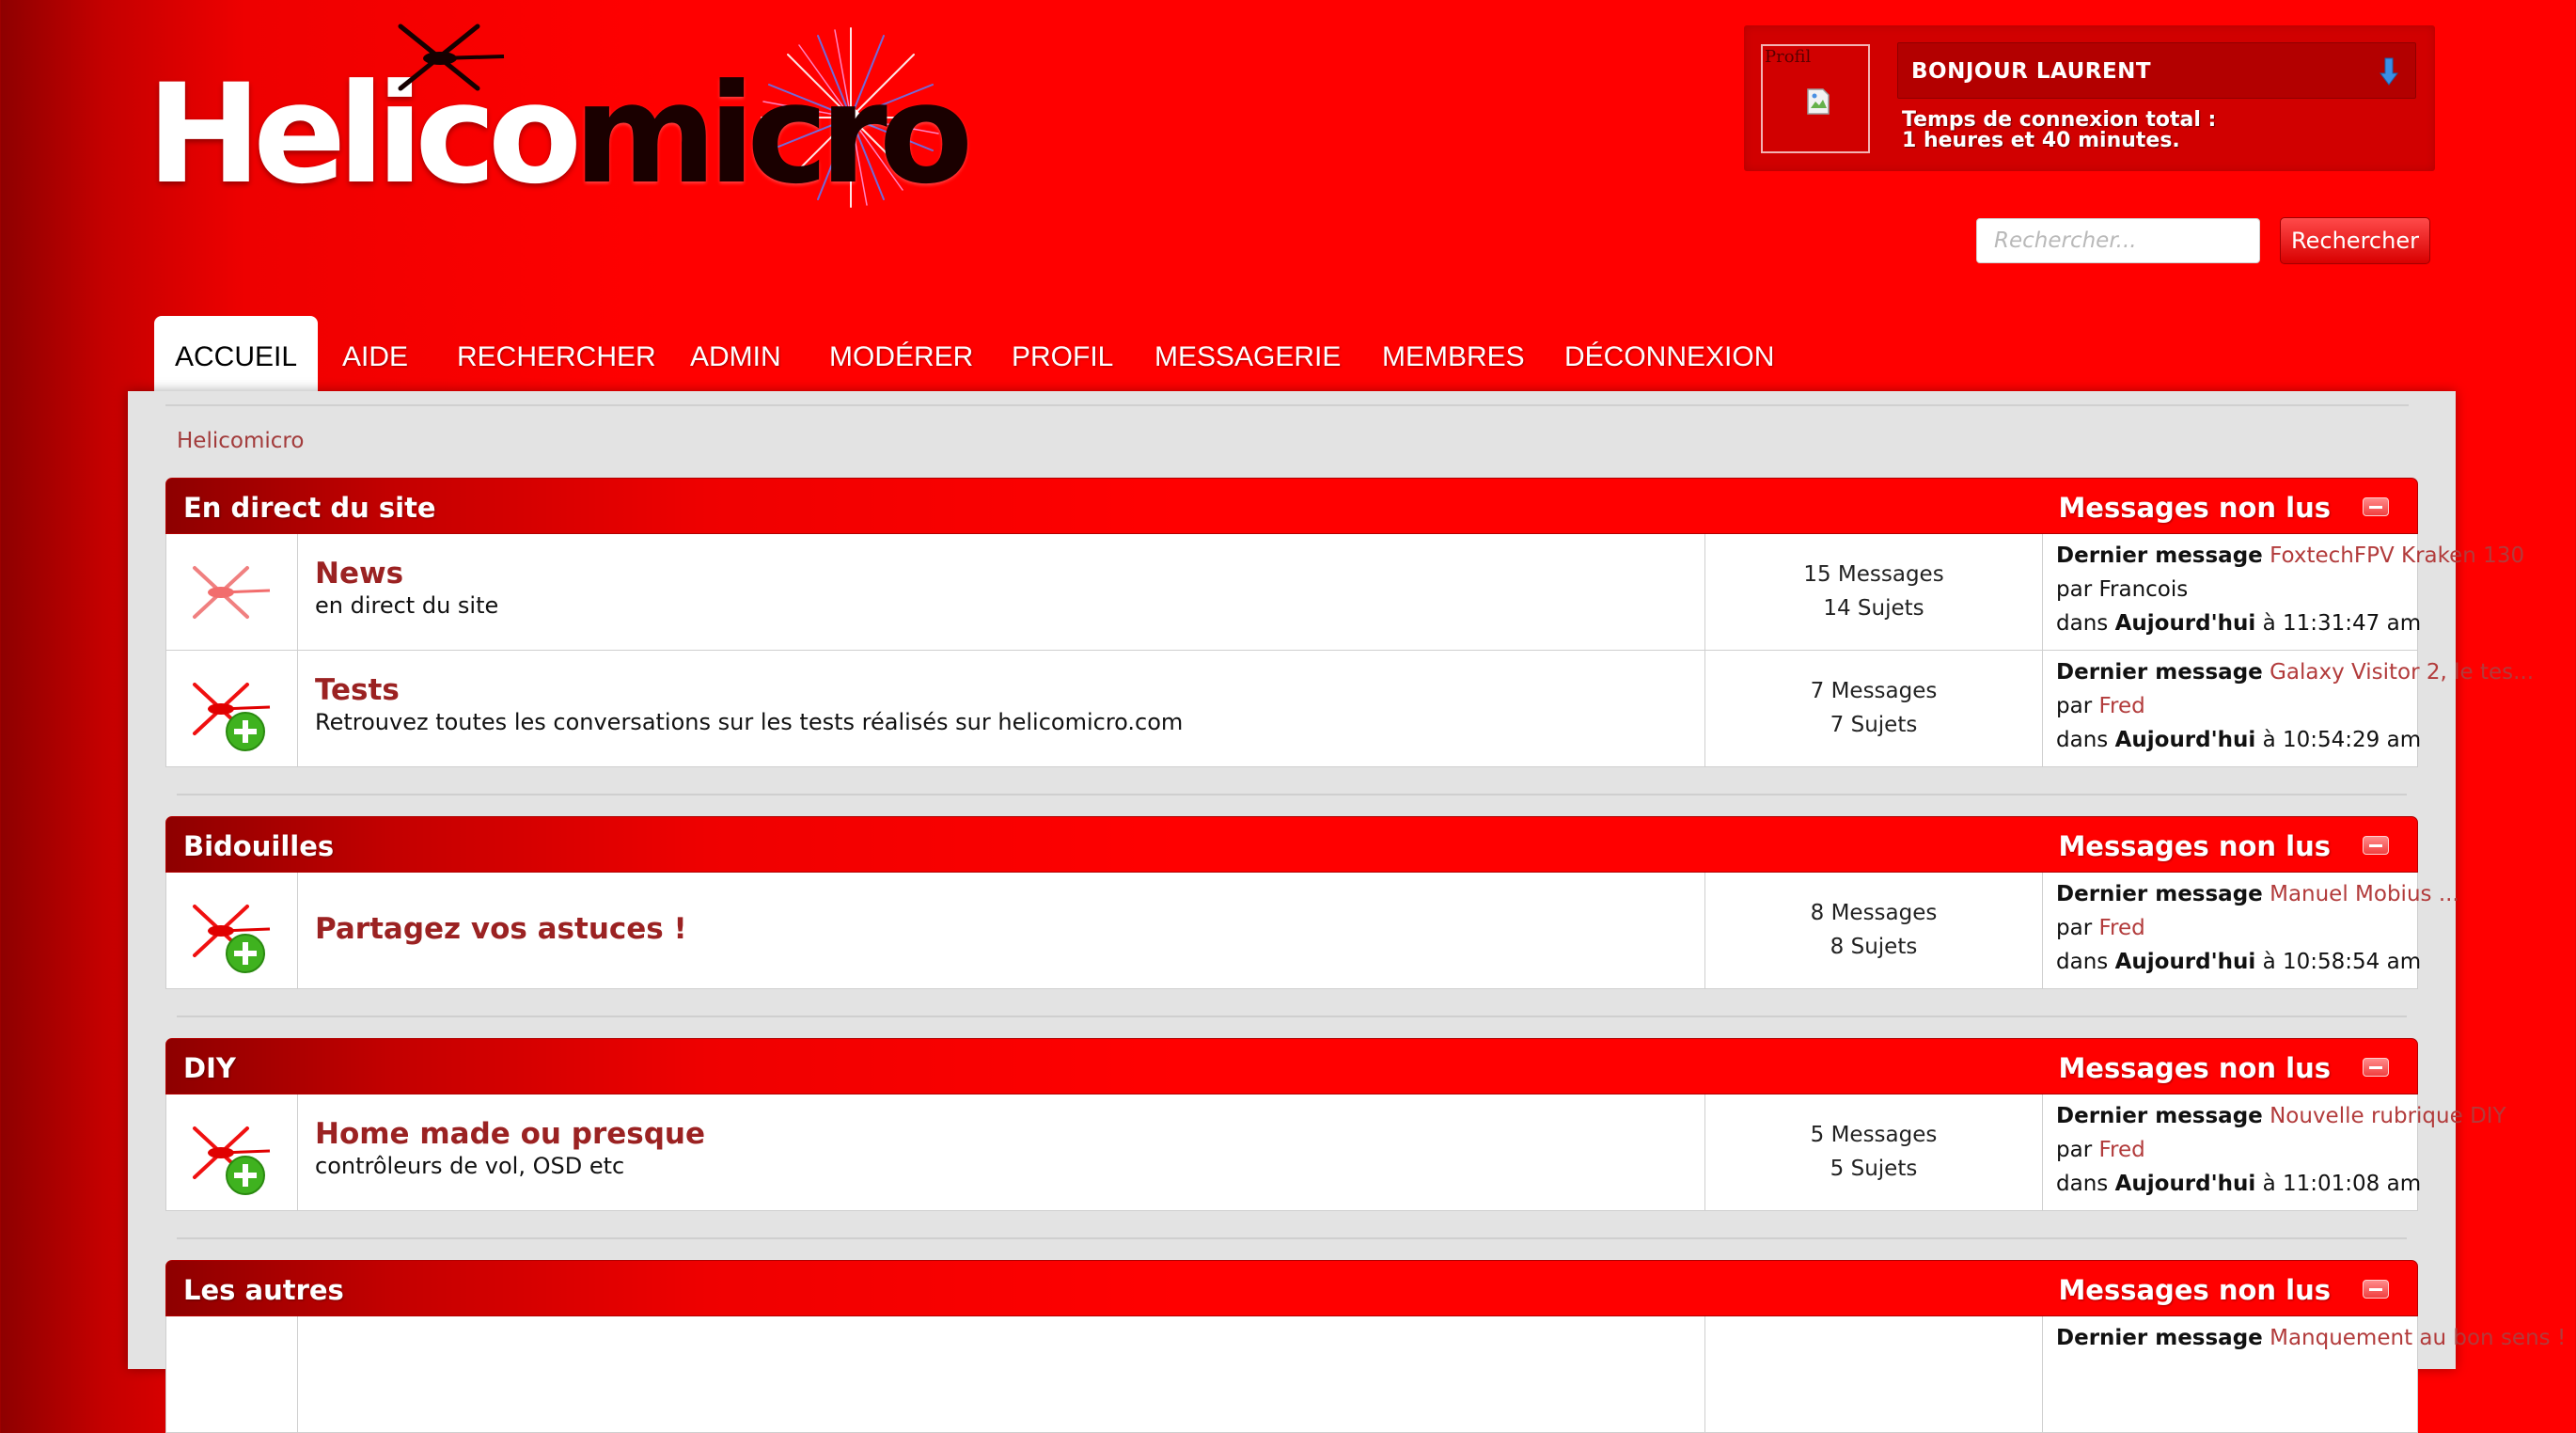 The width and height of the screenshot is (2576, 1433). Describe the element at coordinates (2418, 1338) in the screenshot. I see `last-post-title: Manquement au bon sens !` at that location.